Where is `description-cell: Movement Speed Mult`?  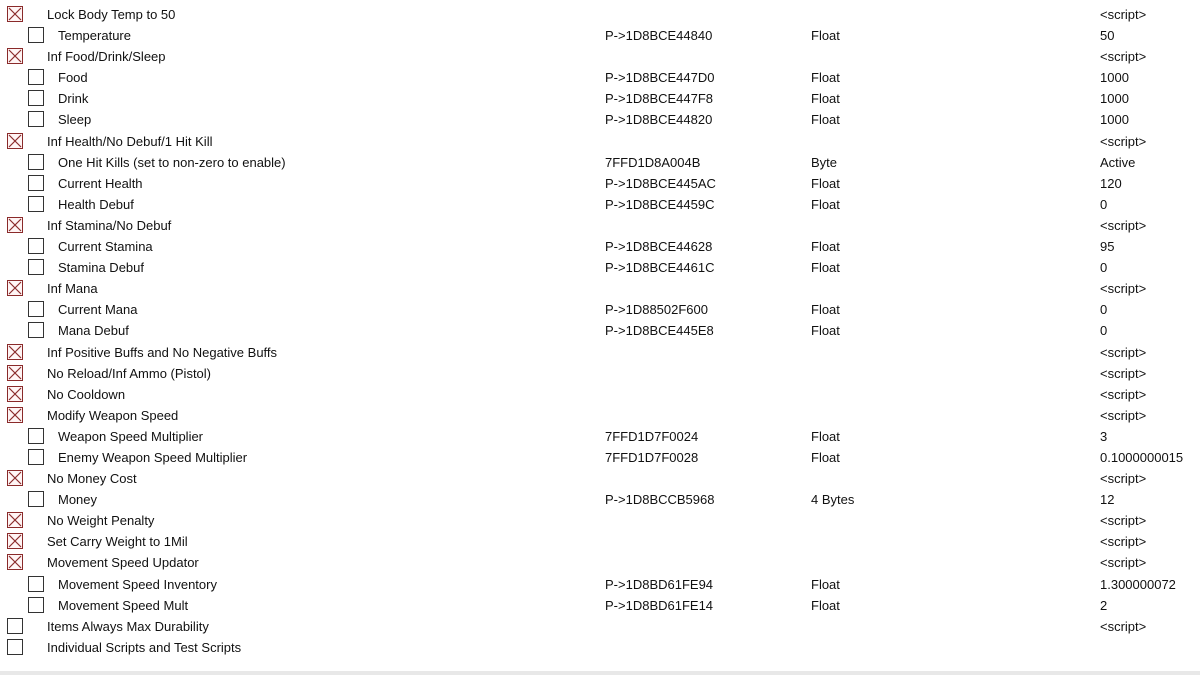
description-cell: Movement Speed Mult is located at coordinates (123, 605).